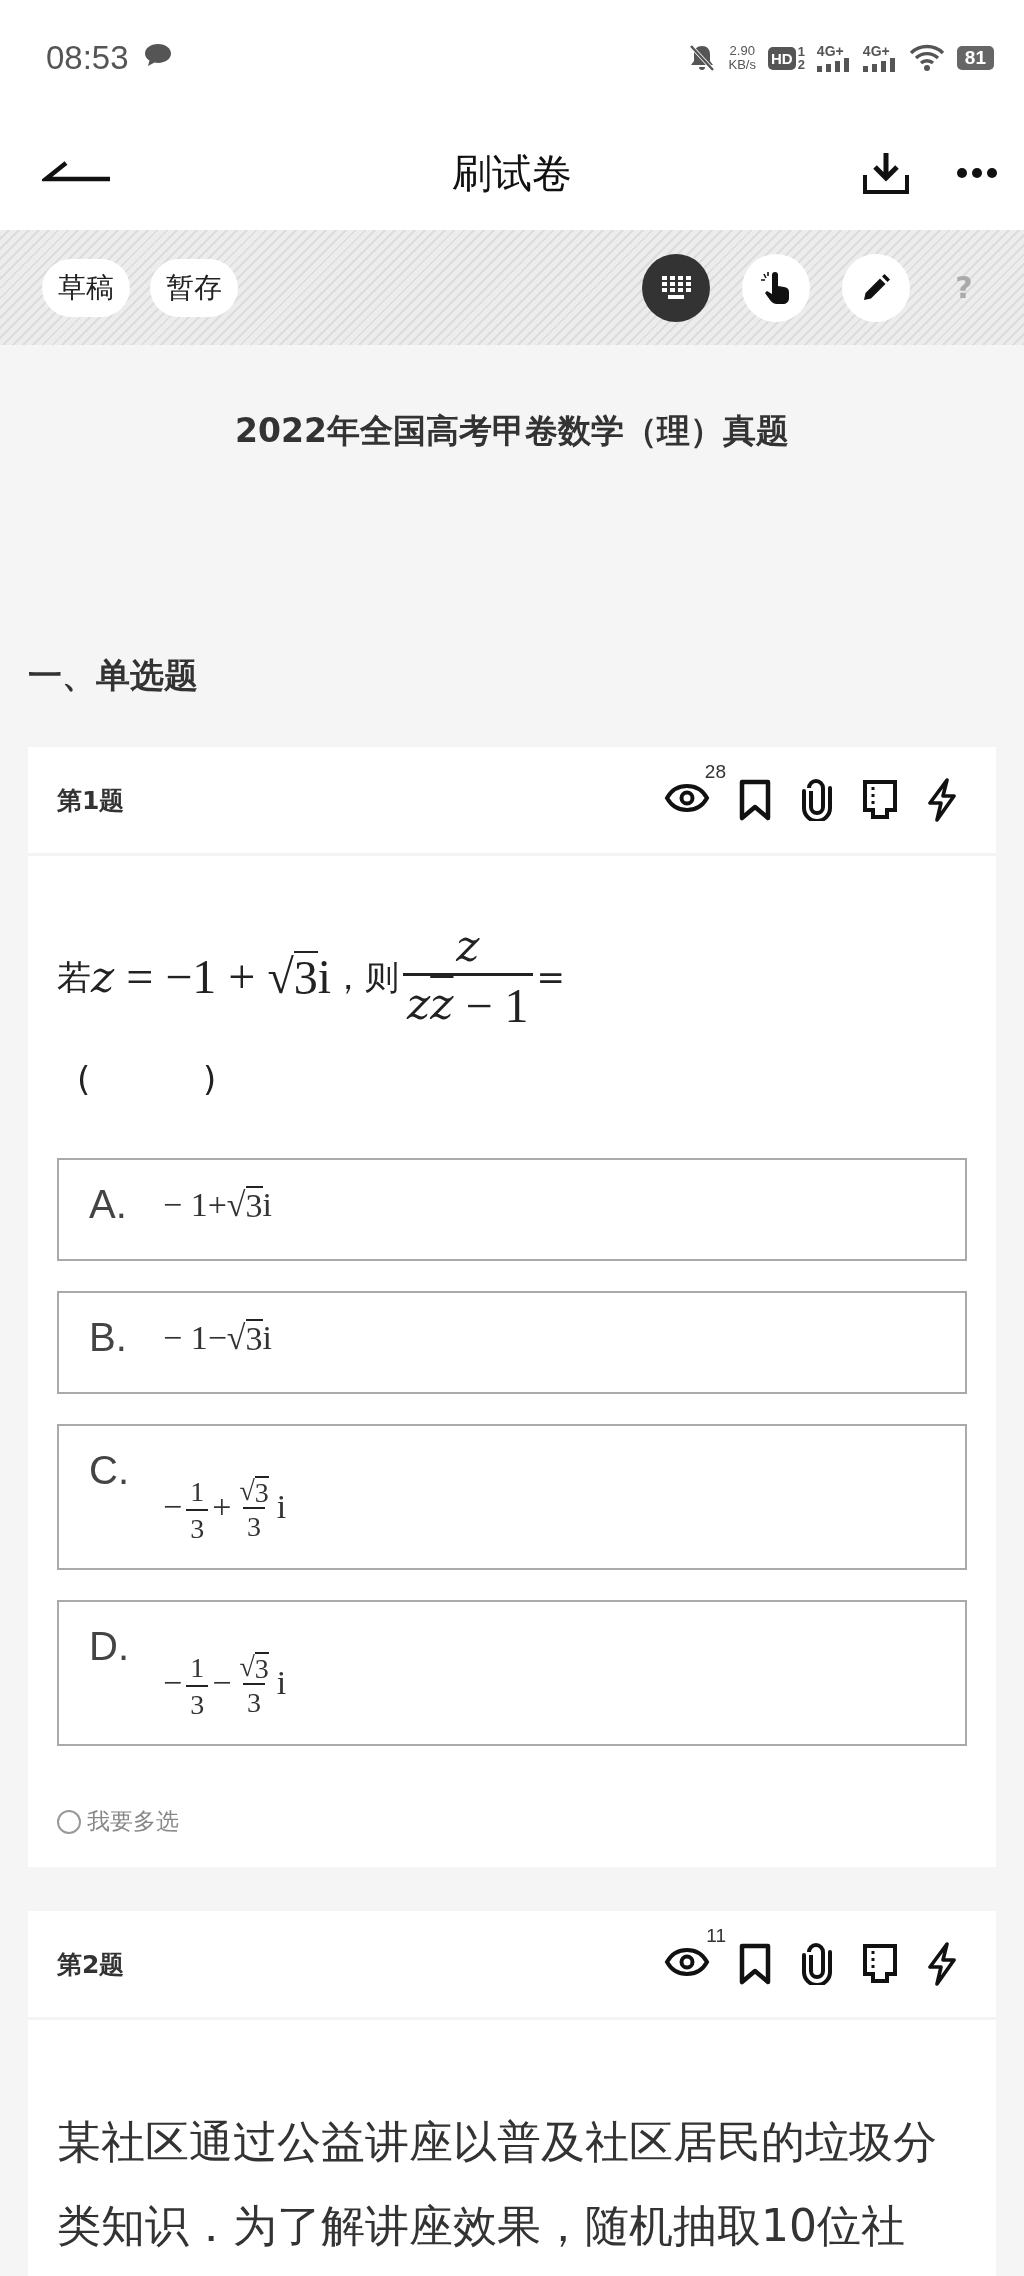 The image size is (1024, 2276). I want to click on muted-bell-icon, so click(702, 58).